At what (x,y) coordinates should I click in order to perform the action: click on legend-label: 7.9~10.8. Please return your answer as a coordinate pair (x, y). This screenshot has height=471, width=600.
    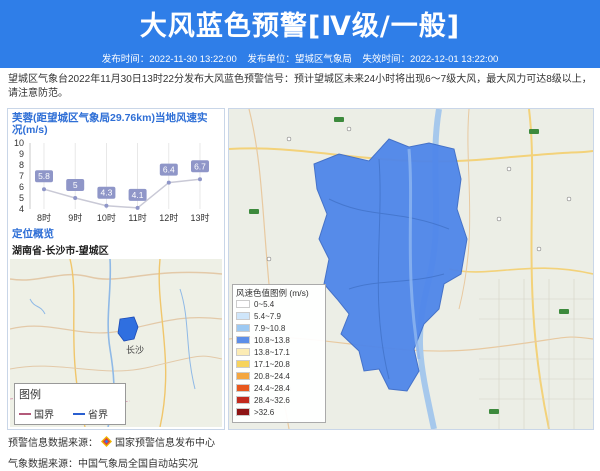
    Looking at the image, I should click on (270, 328).